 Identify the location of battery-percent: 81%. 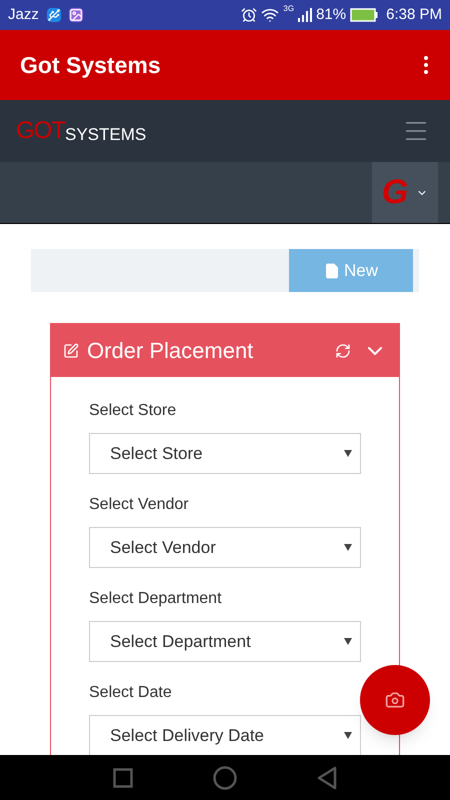
(331, 14).